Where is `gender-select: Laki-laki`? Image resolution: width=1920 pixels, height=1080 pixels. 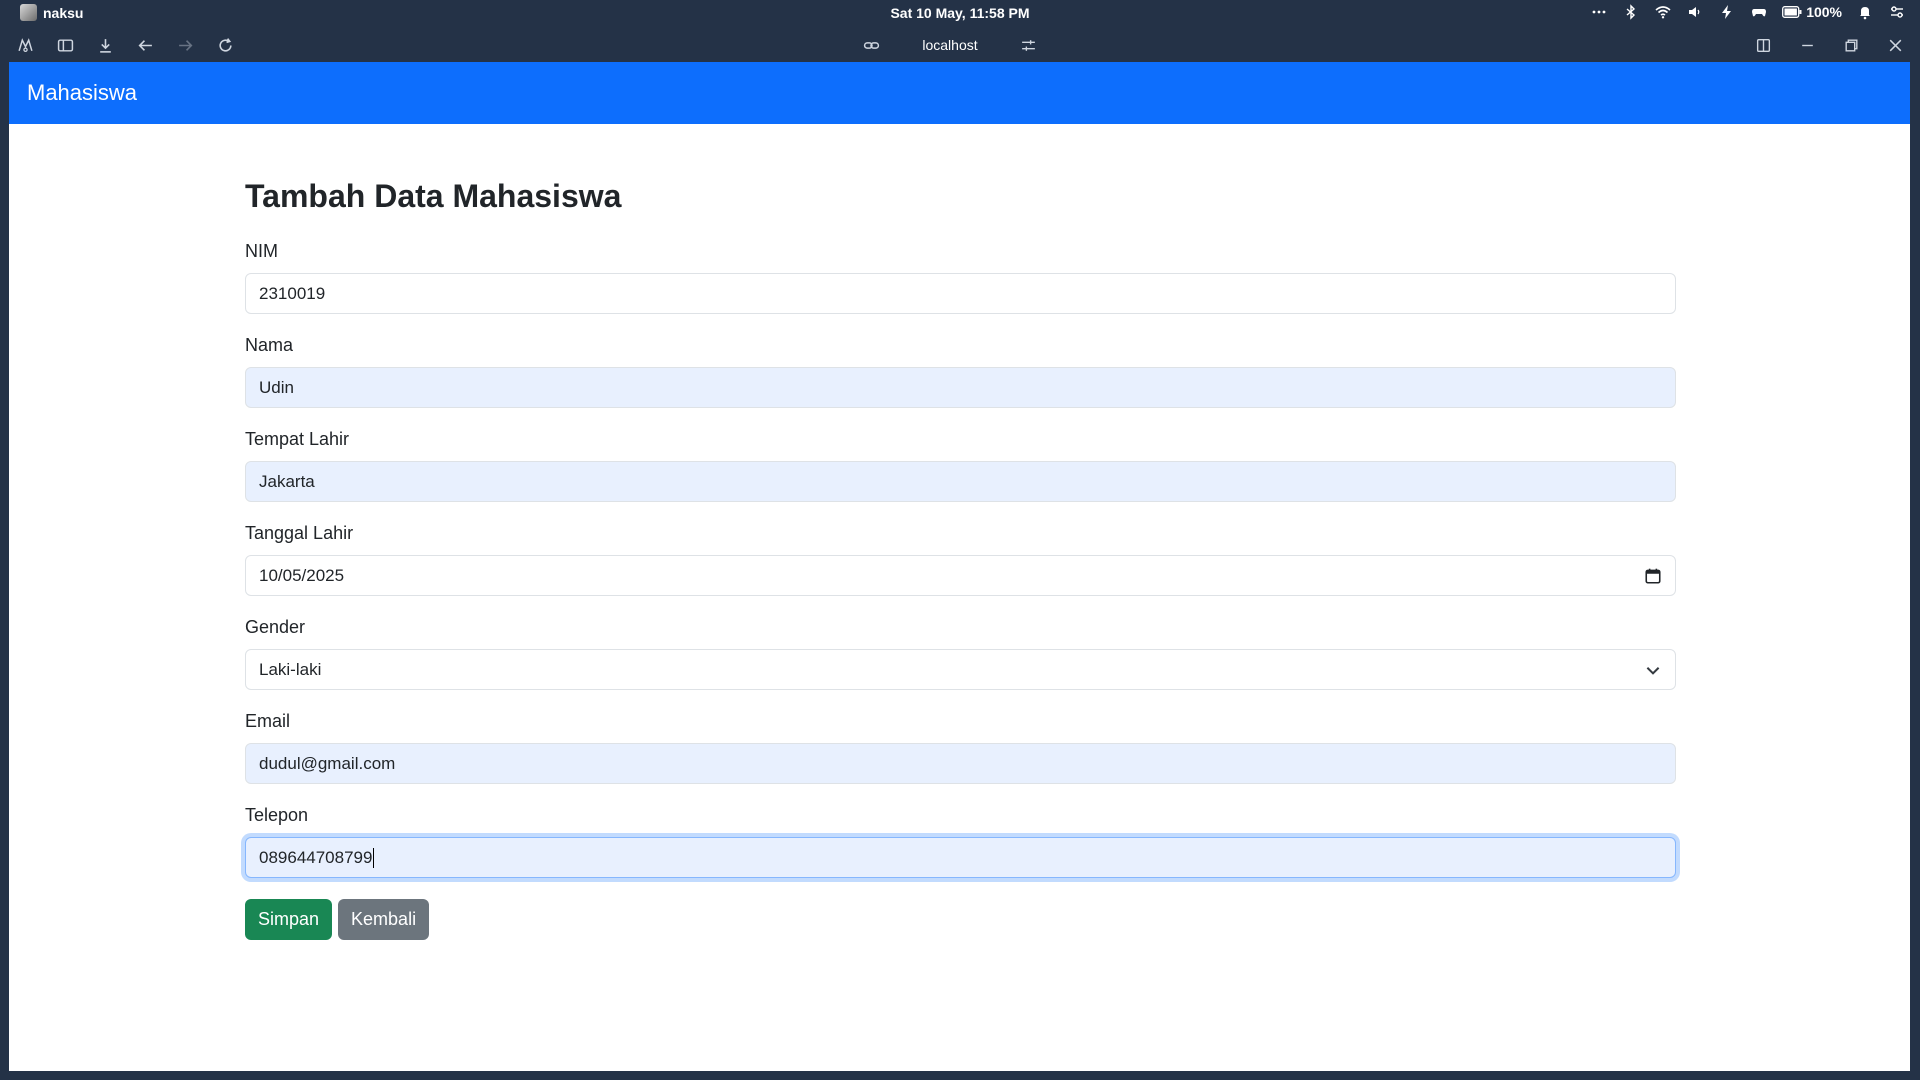 gender-select: Laki-laki is located at coordinates (960, 669).